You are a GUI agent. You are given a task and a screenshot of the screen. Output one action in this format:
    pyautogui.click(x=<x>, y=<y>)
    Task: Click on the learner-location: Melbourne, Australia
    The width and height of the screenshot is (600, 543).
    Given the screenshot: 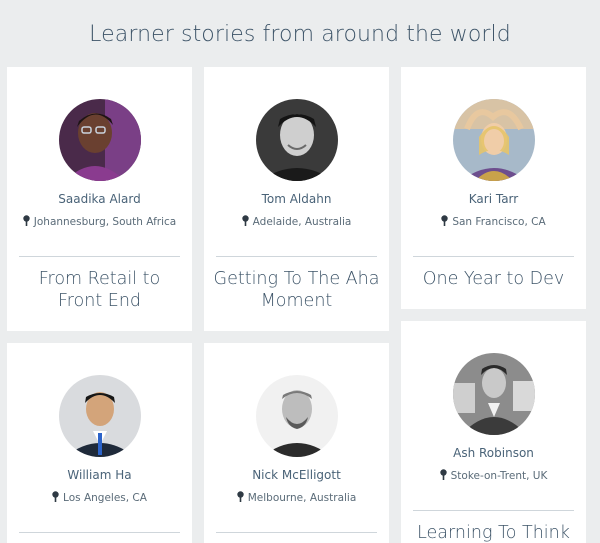 What is the action you would take?
    pyautogui.click(x=296, y=497)
    